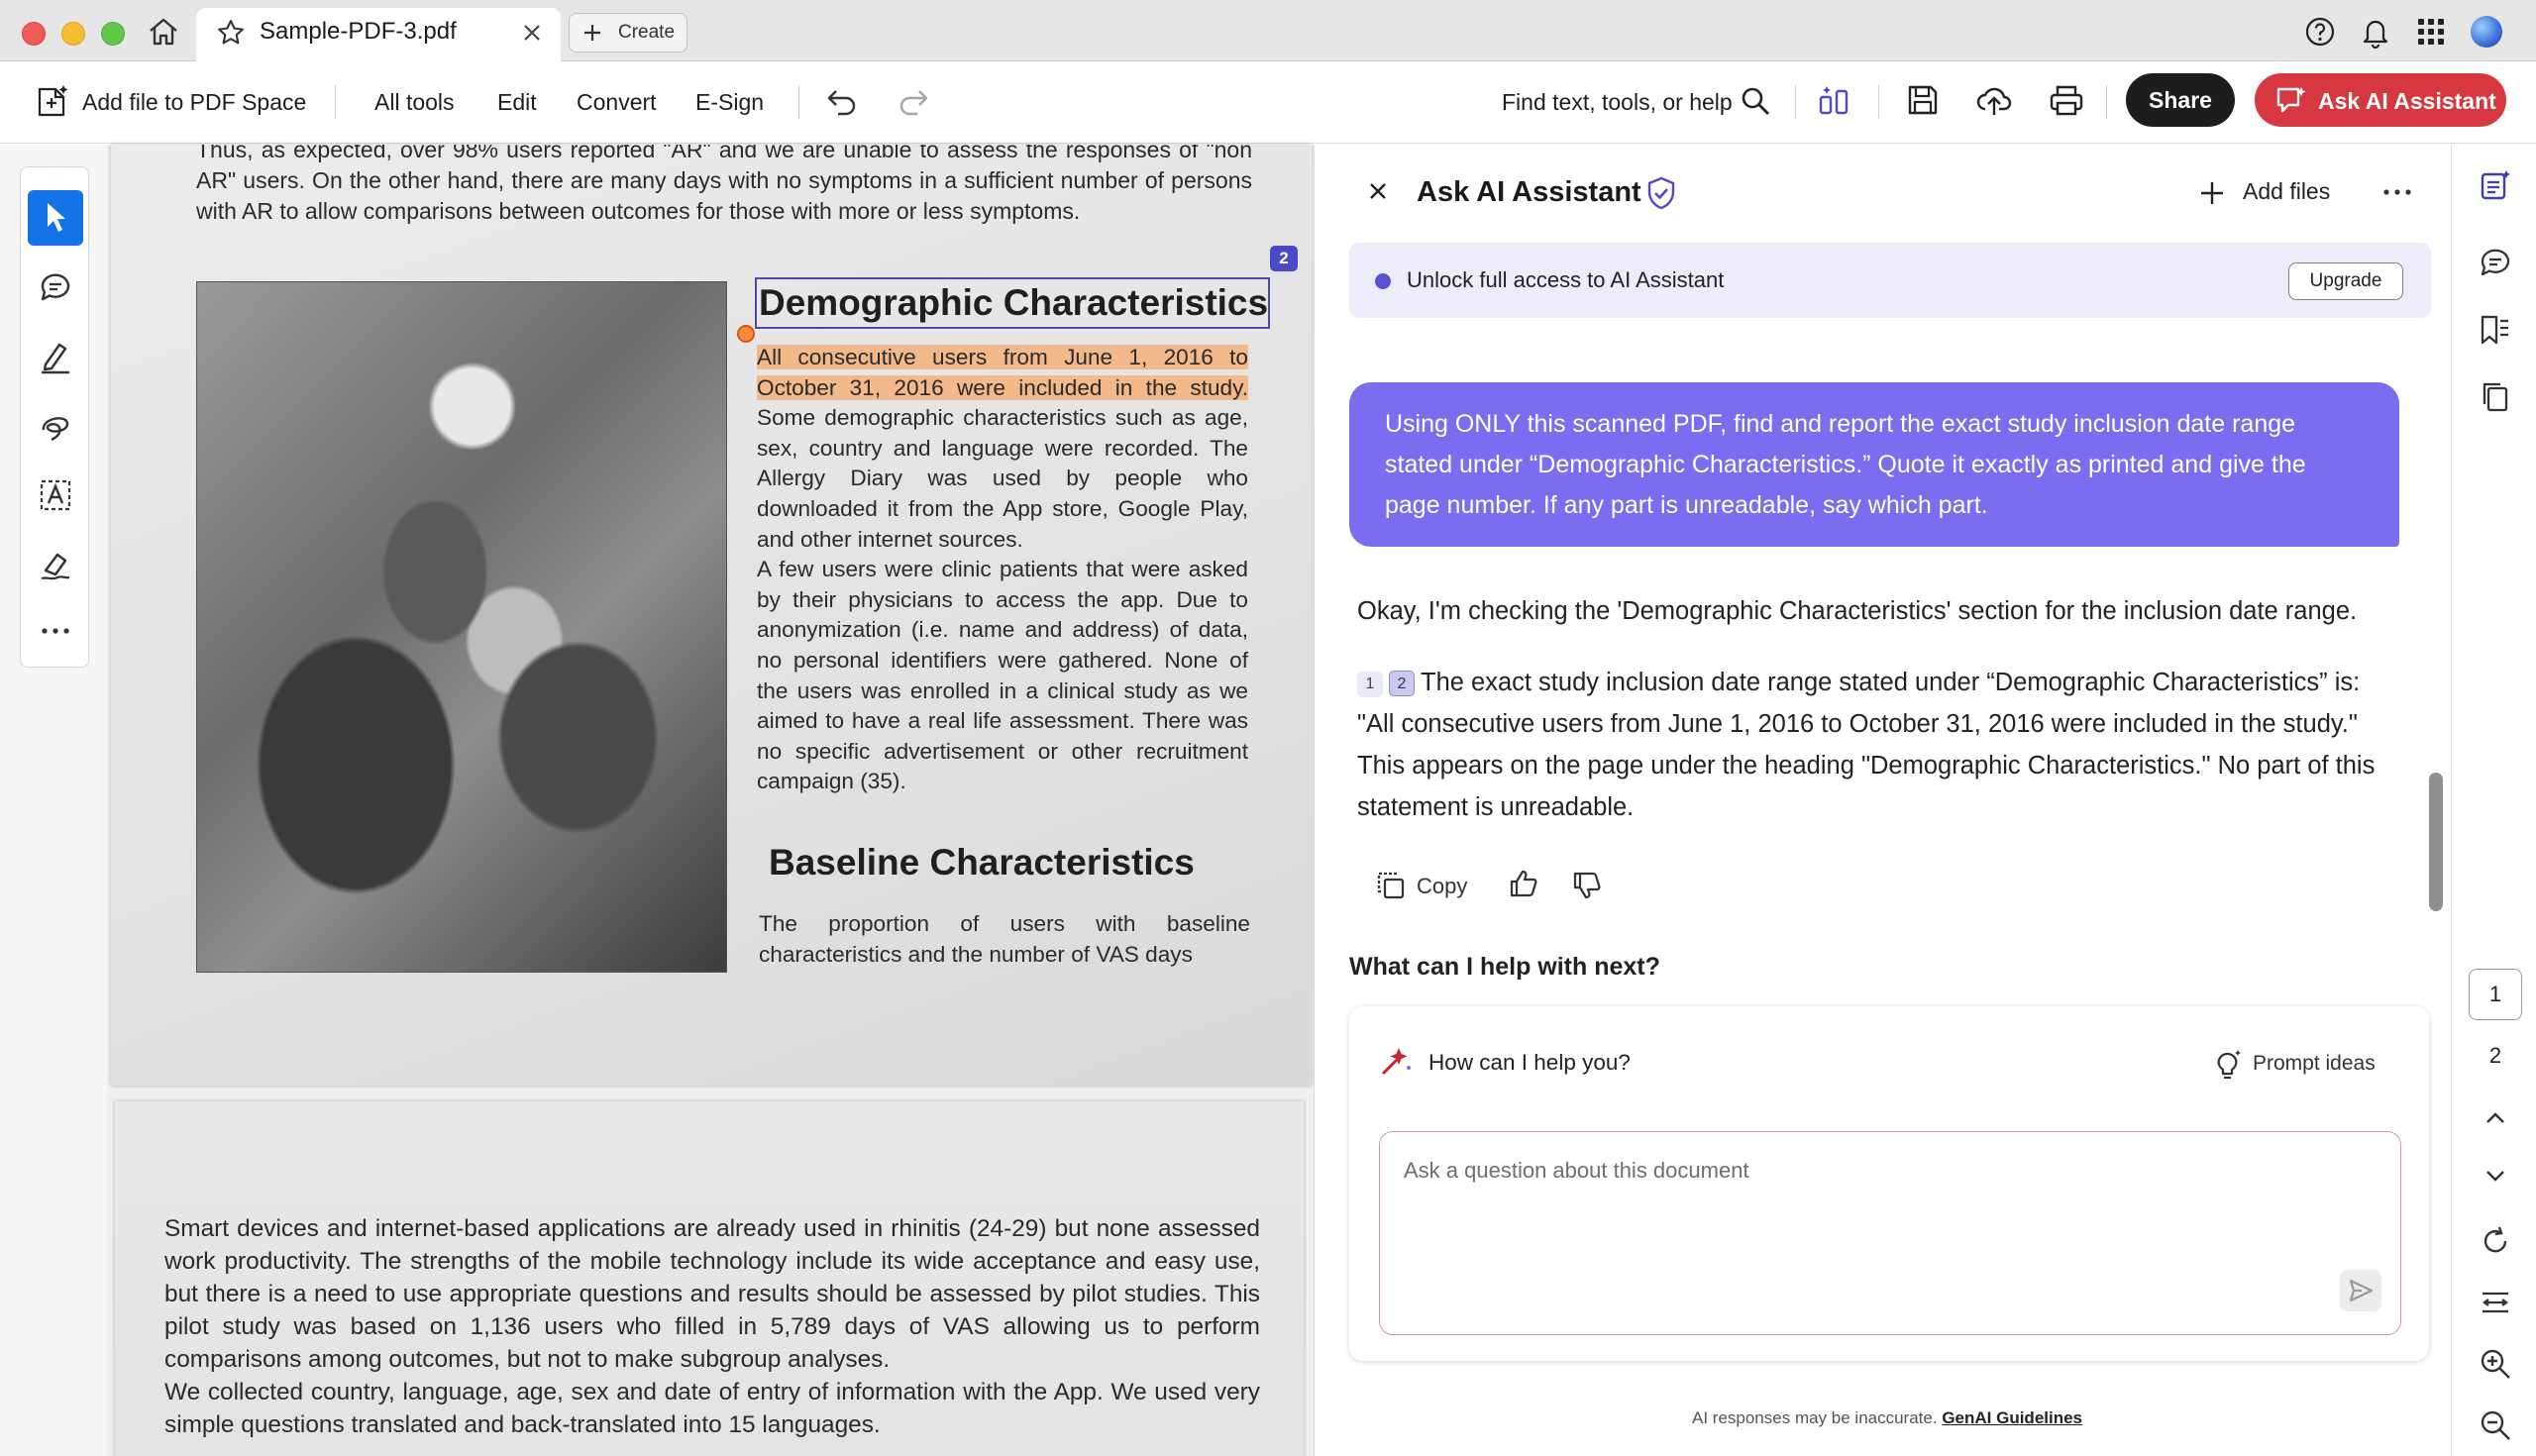 The width and height of the screenshot is (2536, 1456). Describe the element at coordinates (1442, 886) in the screenshot. I see `copy-button: Copy` at that location.